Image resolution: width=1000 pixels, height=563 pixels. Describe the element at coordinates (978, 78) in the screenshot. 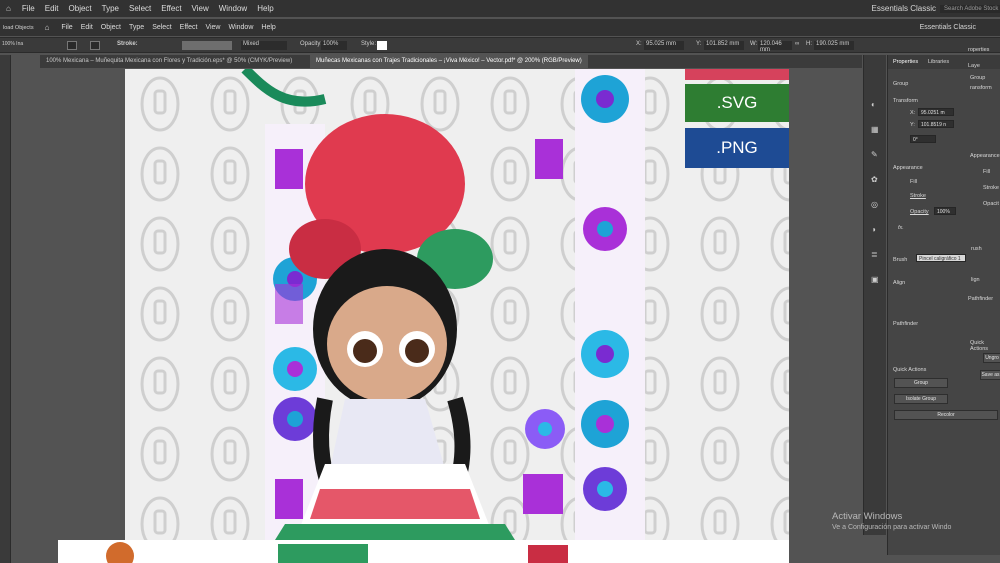

I see `panel2-group: Group` at that location.